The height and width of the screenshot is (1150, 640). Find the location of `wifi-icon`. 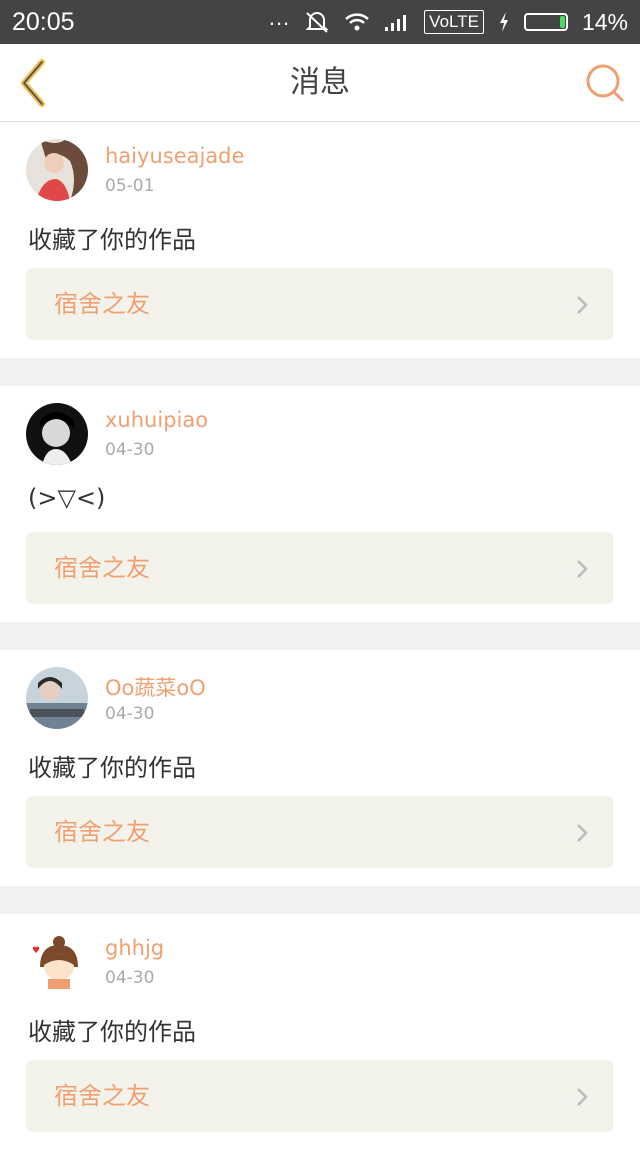

wifi-icon is located at coordinates (357, 22).